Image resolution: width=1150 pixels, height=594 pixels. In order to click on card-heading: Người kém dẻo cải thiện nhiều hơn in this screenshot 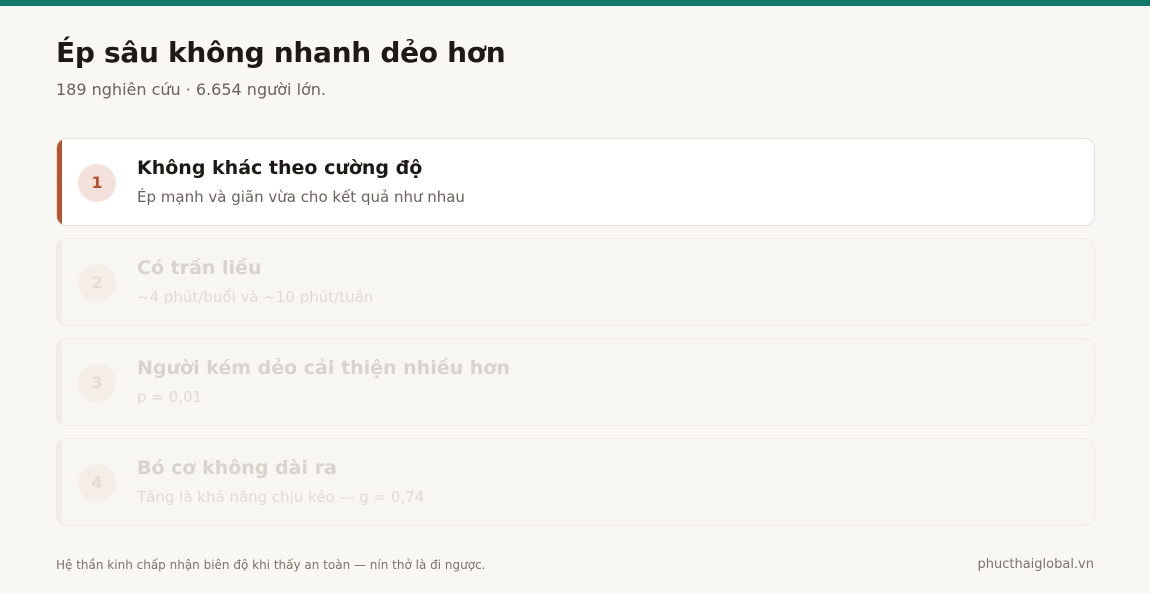, I will do `click(323, 368)`.